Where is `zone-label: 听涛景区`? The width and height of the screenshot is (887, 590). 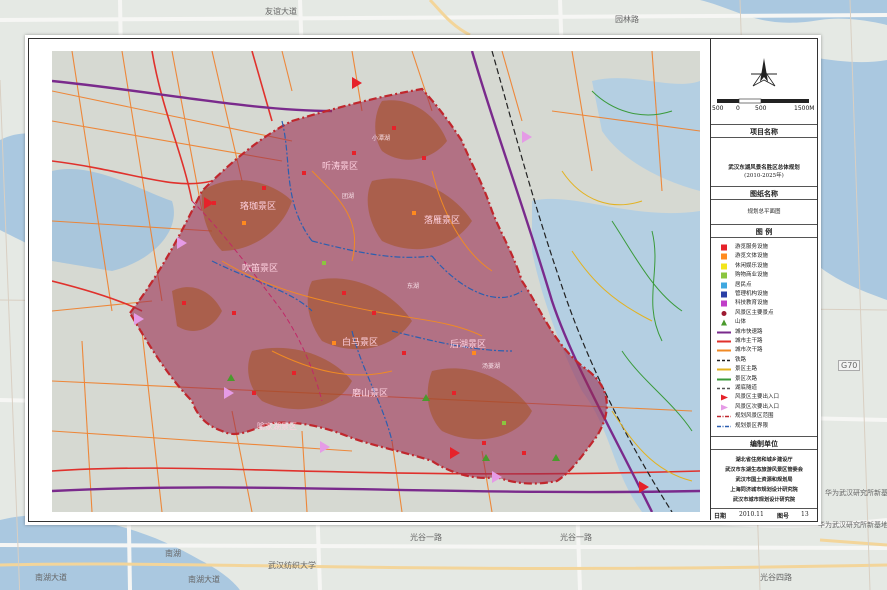 zone-label: 听涛景区 is located at coordinates (340, 167).